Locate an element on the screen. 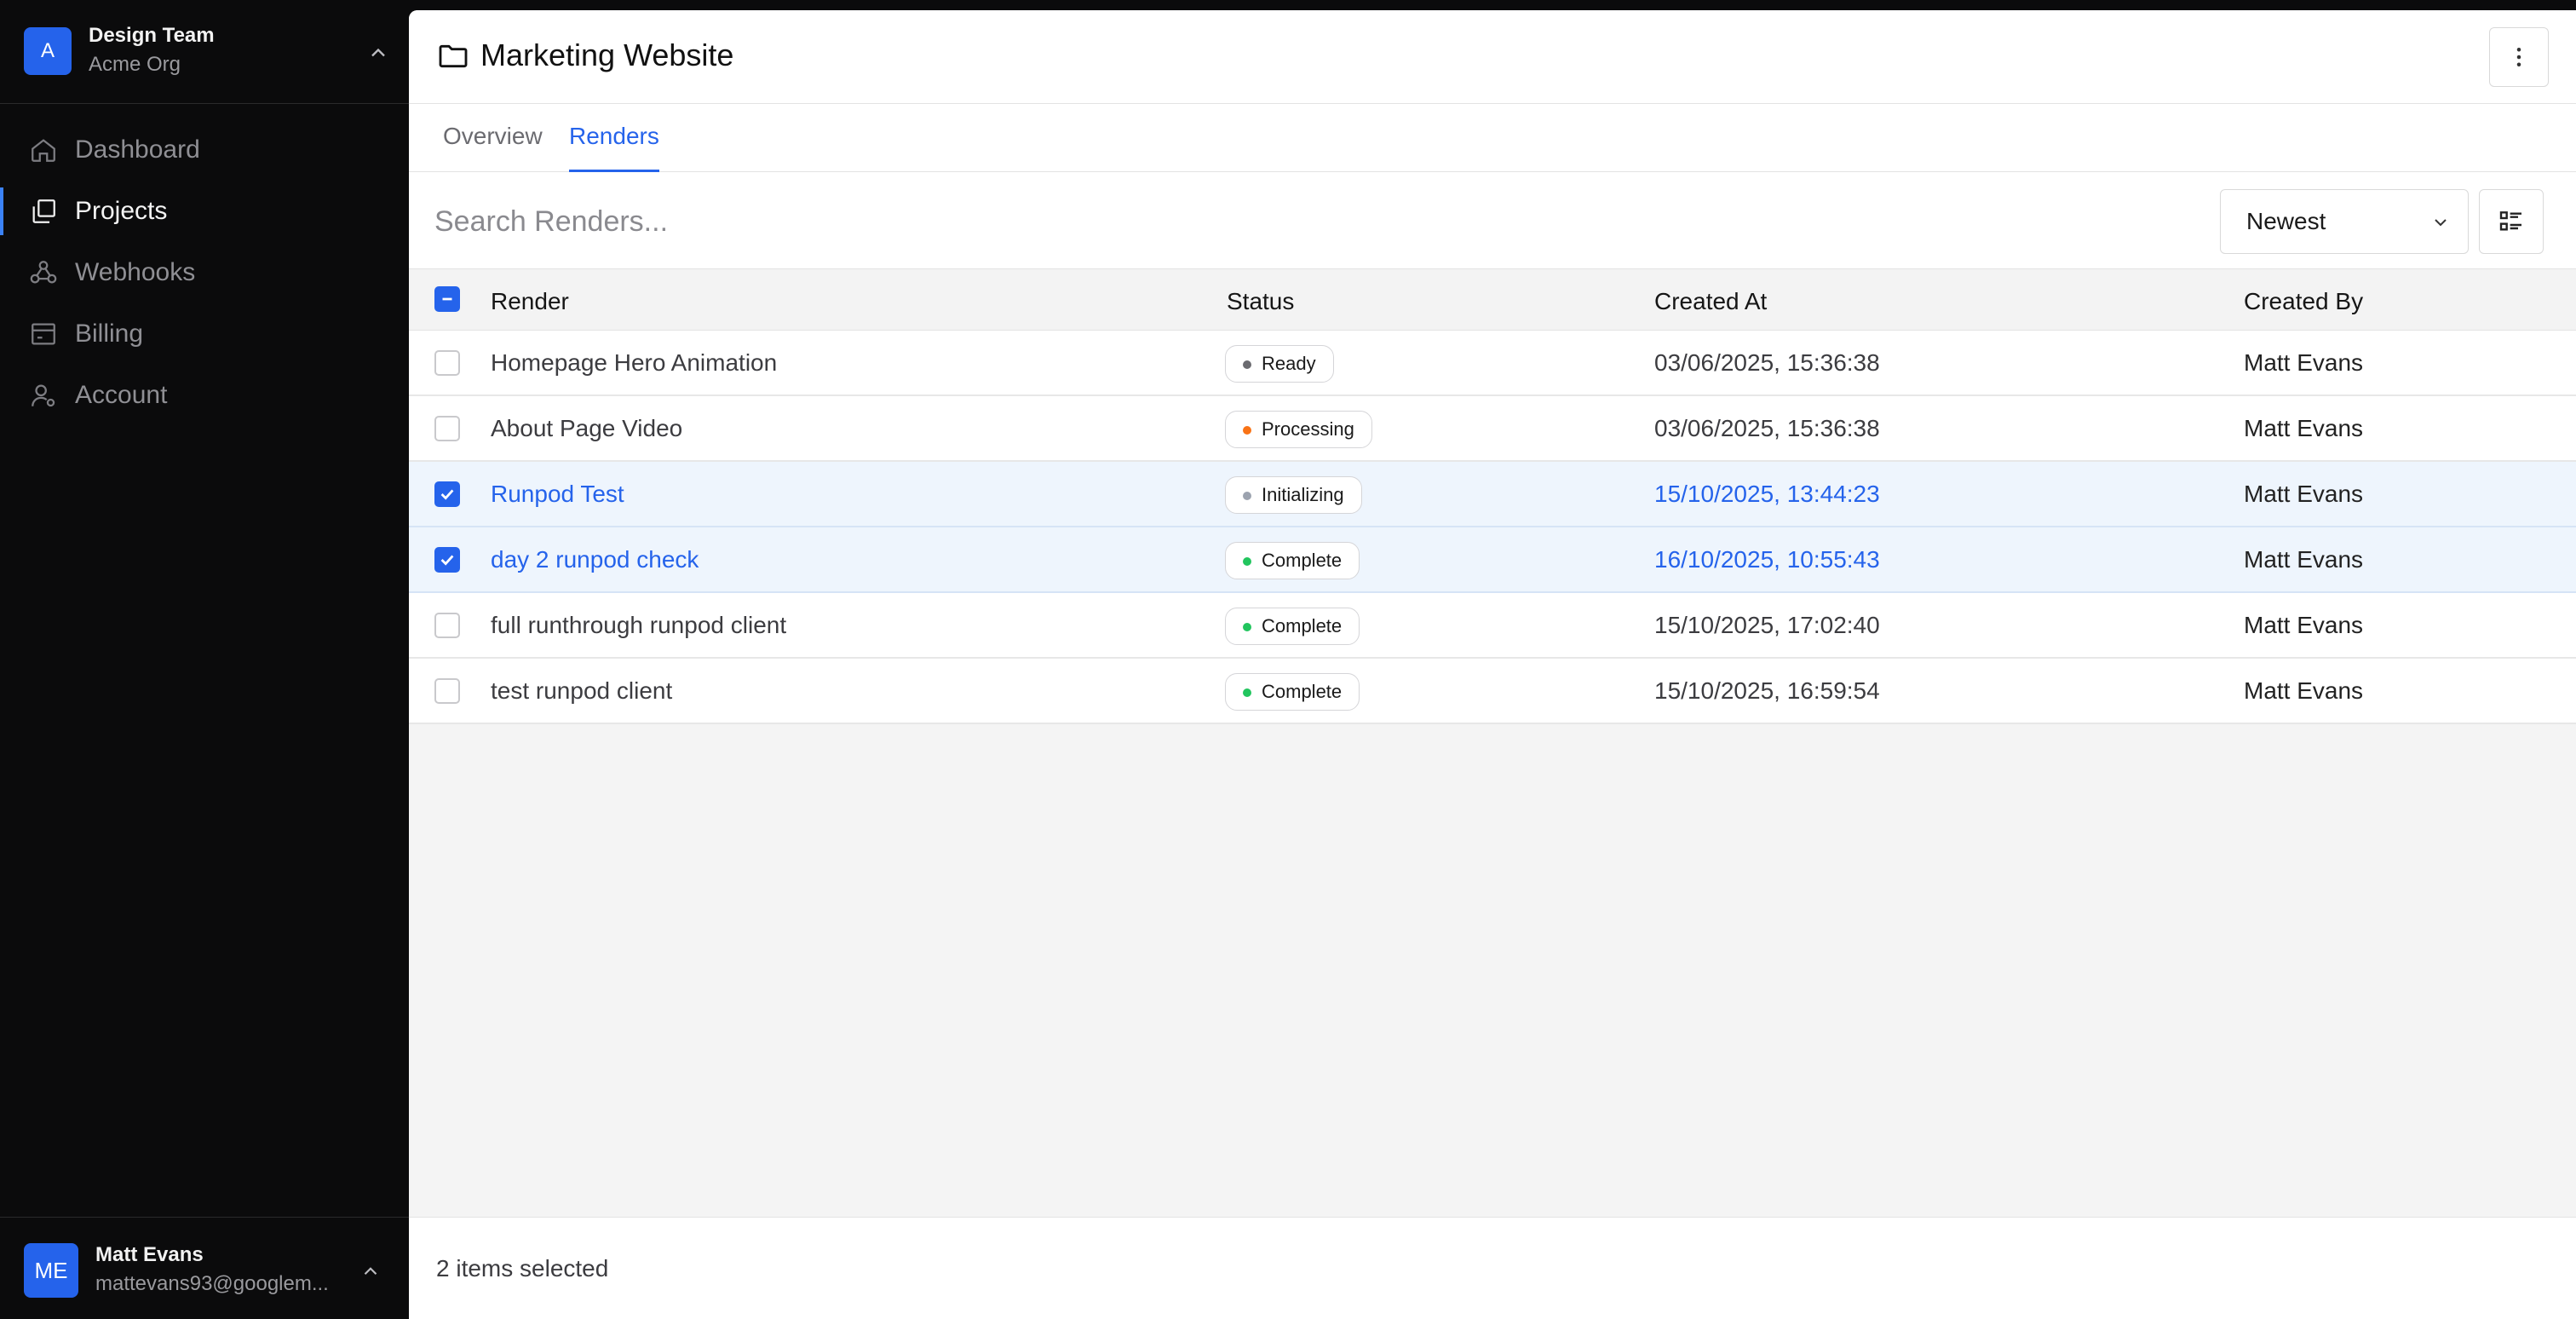 This screenshot has height=1319, width=2576. tab-overview: Overview is located at coordinates (493, 147).